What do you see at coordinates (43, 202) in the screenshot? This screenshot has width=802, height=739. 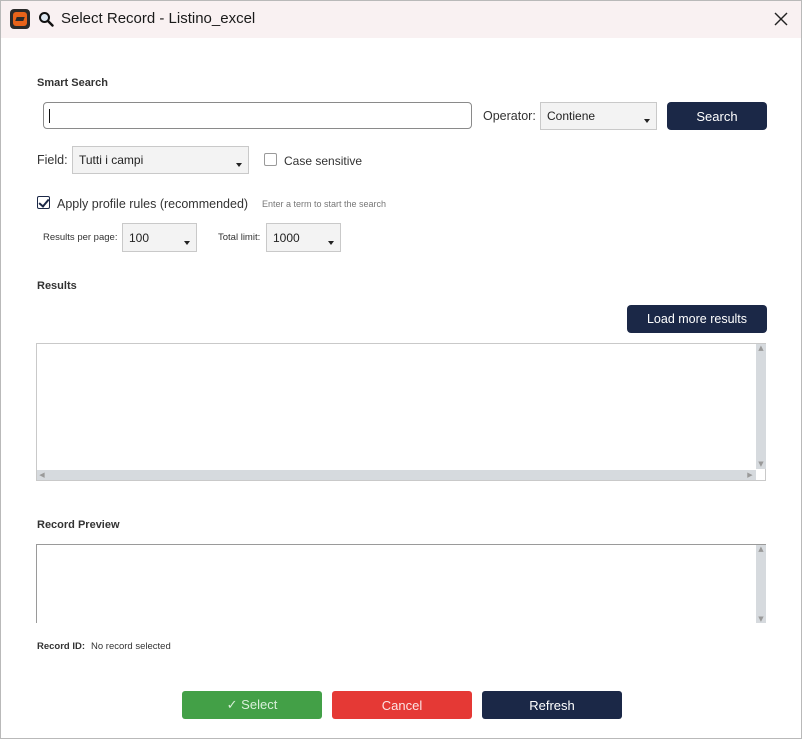 I see `profile-rules-checkbox` at bounding box center [43, 202].